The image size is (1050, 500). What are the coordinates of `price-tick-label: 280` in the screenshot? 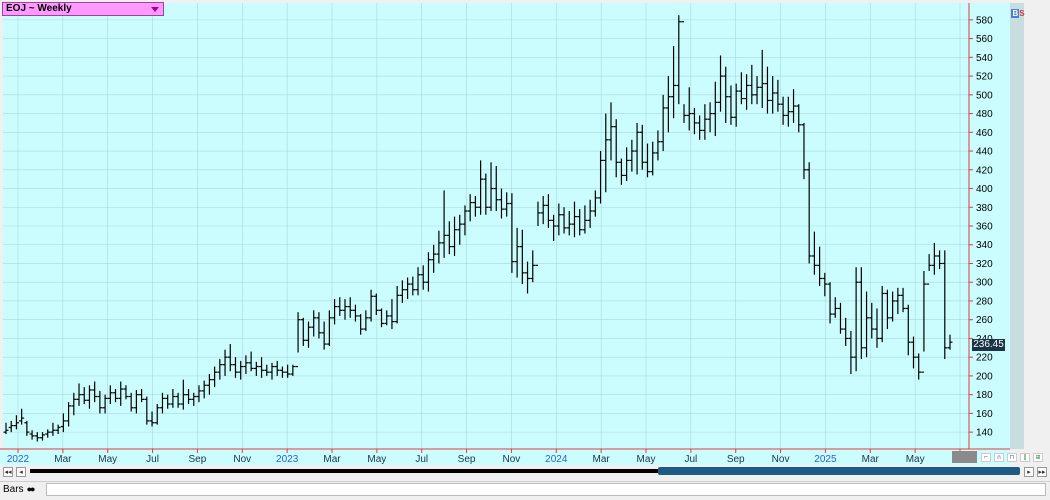 It's located at (984, 301).